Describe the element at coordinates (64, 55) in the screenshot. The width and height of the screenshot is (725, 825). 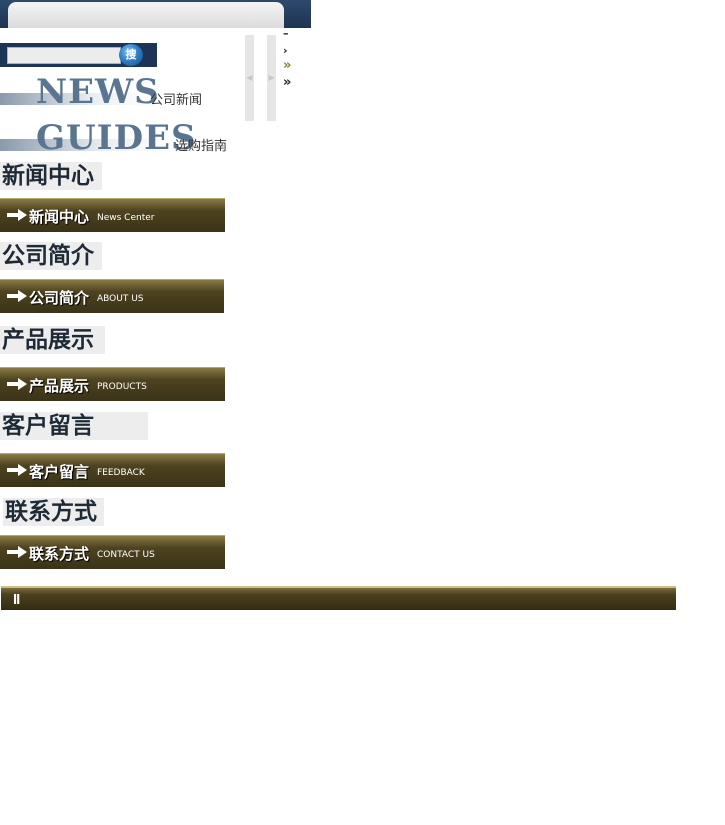
I see `search-input` at that location.